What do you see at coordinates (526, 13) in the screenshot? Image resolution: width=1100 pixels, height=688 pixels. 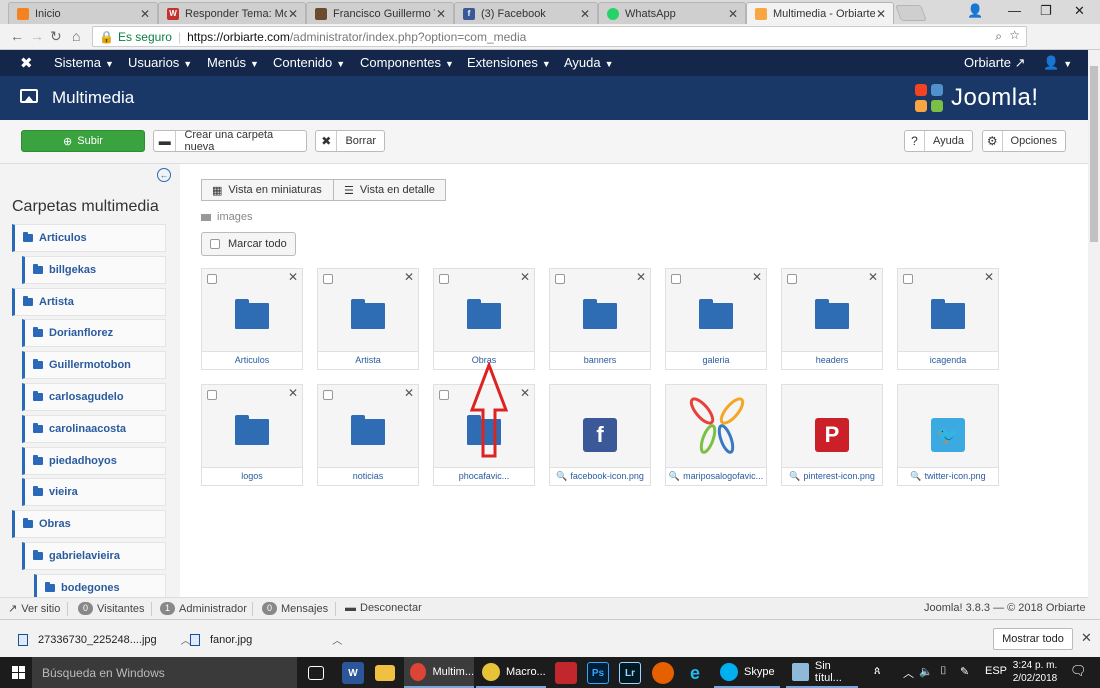 I see `browser-tab: f (3) Facebook ✕` at bounding box center [526, 13].